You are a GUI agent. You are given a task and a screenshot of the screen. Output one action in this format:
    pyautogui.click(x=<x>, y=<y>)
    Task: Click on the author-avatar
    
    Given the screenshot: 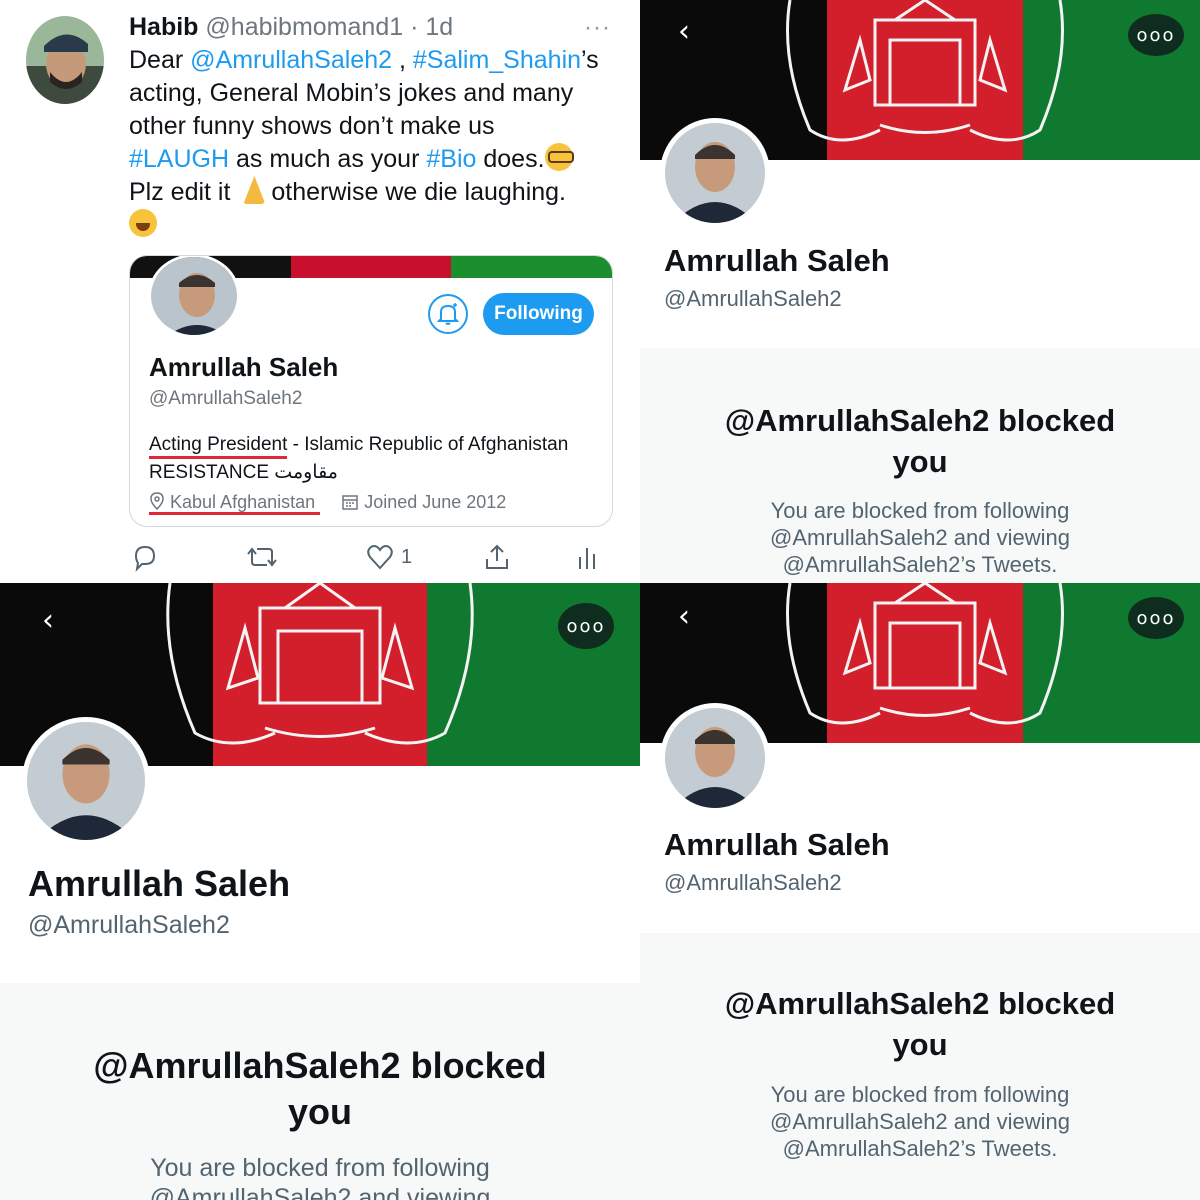 What is the action you would take?
    pyautogui.click(x=65, y=60)
    